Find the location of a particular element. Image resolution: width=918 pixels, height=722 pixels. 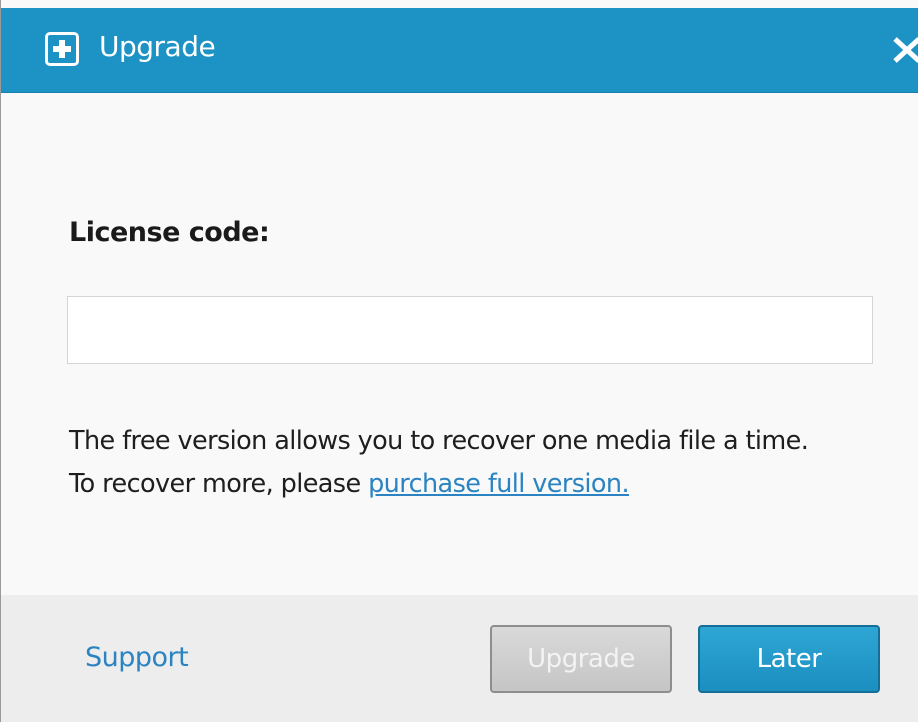

plus-square-icon is located at coordinates (62, 49).